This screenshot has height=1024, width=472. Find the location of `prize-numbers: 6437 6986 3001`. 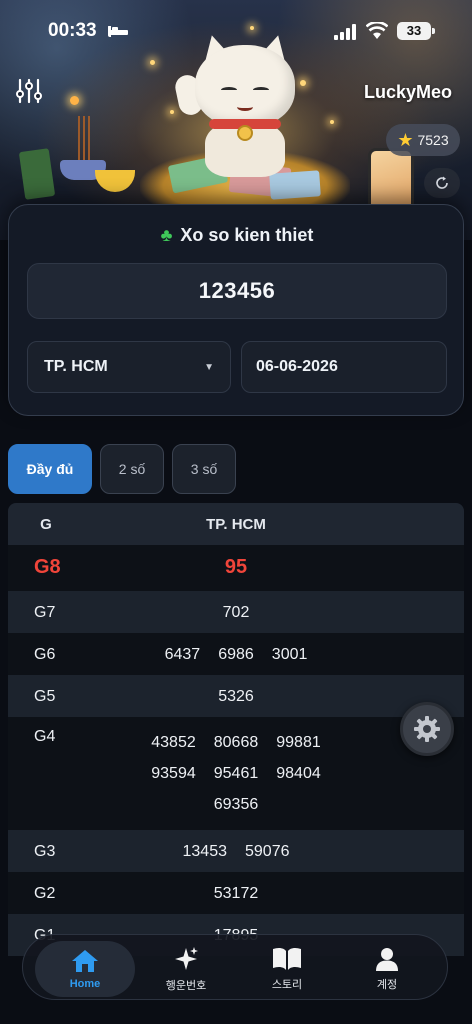

prize-numbers: 6437 6986 3001 is located at coordinates (274, 655).